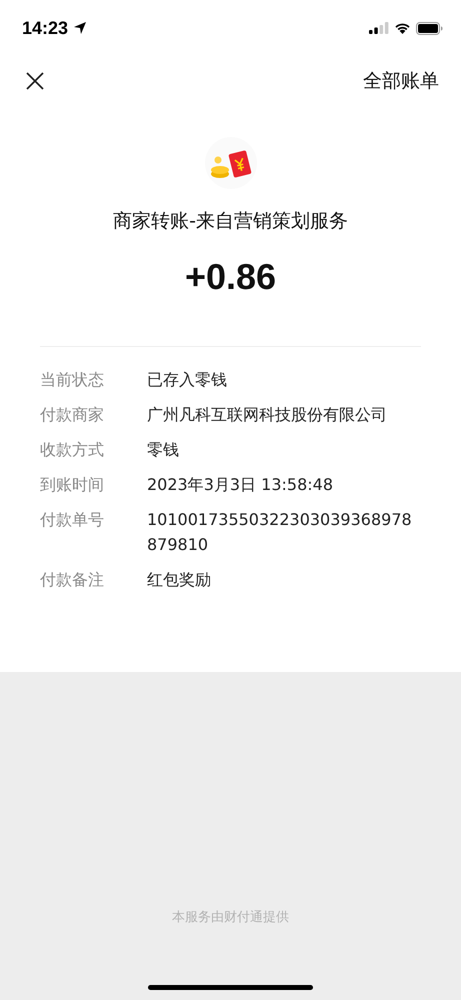  What do you see at coordinates (230, 277) in the screenshot?
I see `amount: +0.86` at bounding box center [230, 277].